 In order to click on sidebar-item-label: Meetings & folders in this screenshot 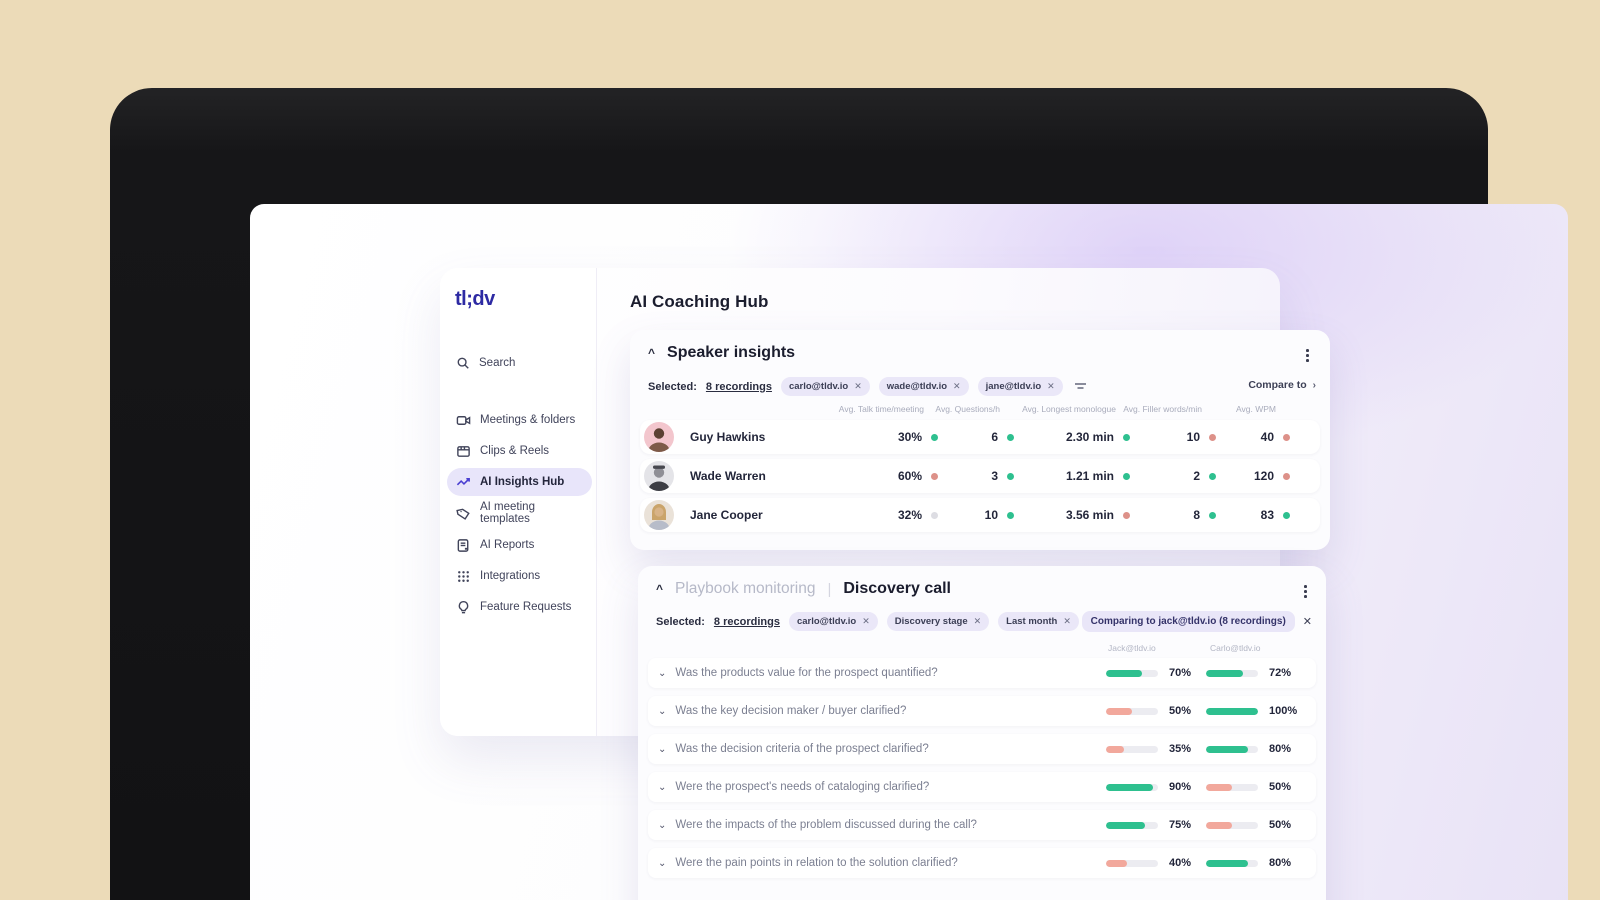, I will do `click(528, 420)`.